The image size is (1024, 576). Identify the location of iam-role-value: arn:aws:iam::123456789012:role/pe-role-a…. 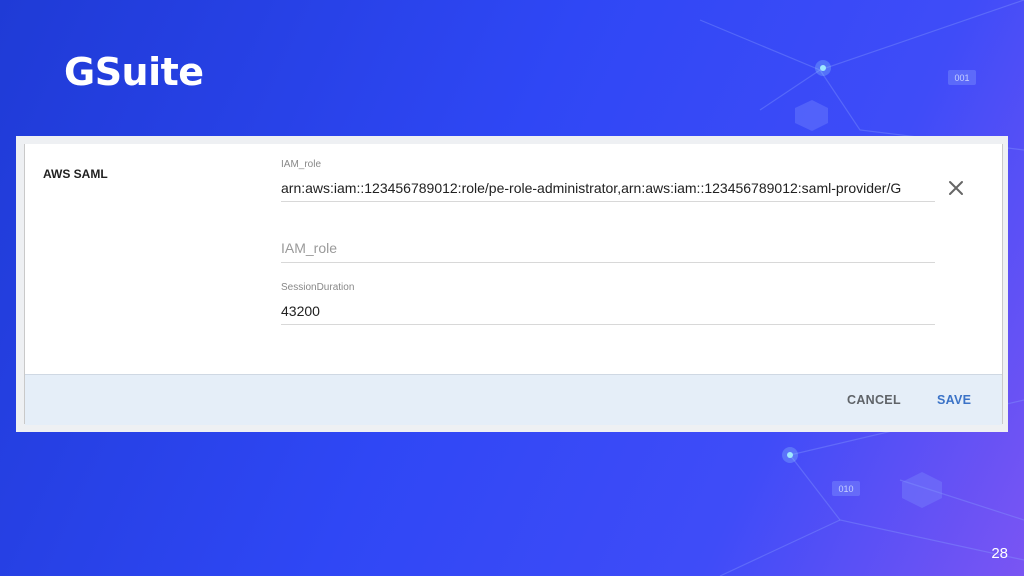
(608, 190).